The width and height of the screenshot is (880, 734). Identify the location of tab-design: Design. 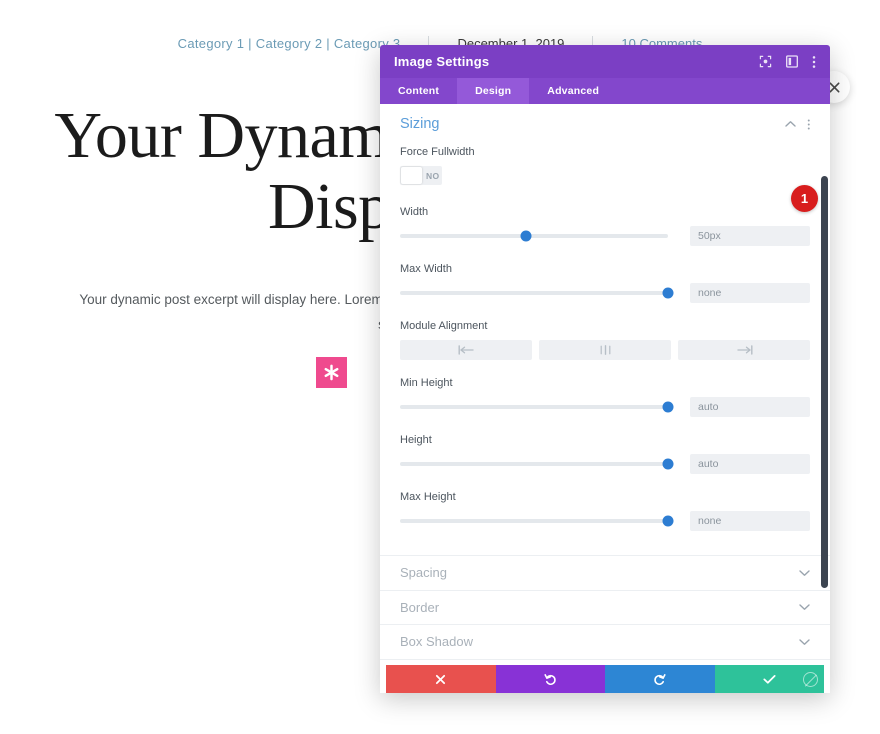
(493, 91).